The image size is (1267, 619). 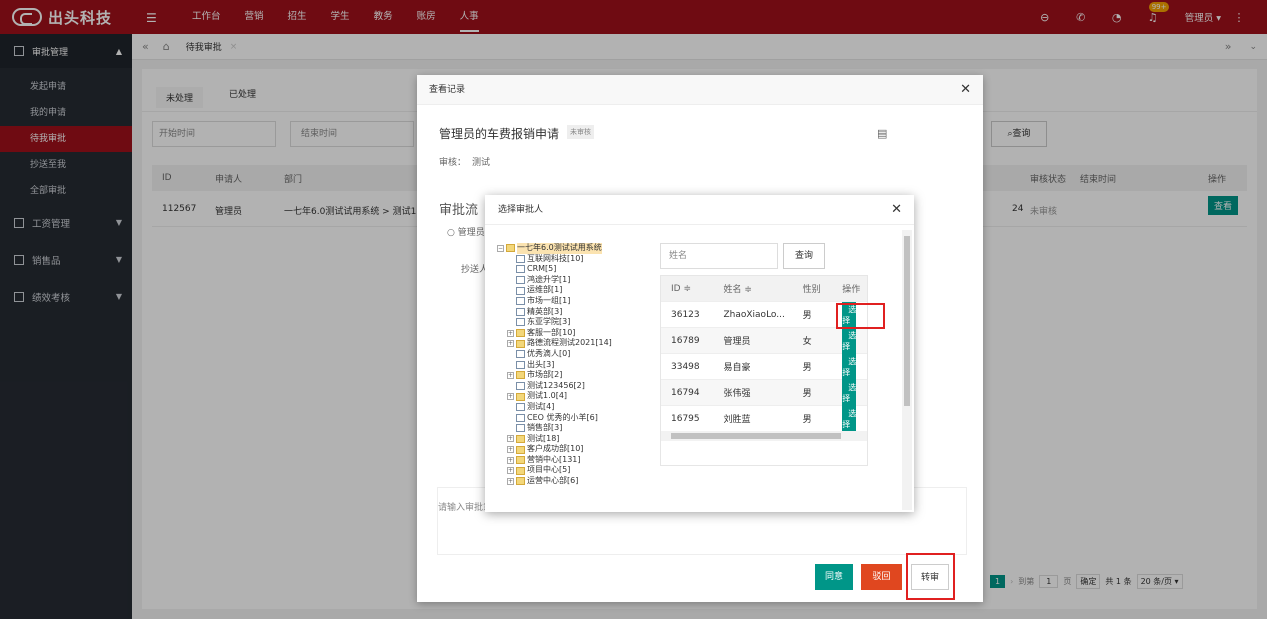 What do you see at coordinates (570, 280) in the screenshot?
I see `tree-node: 鸿途升学[1]` at bounding box center [570, 280].